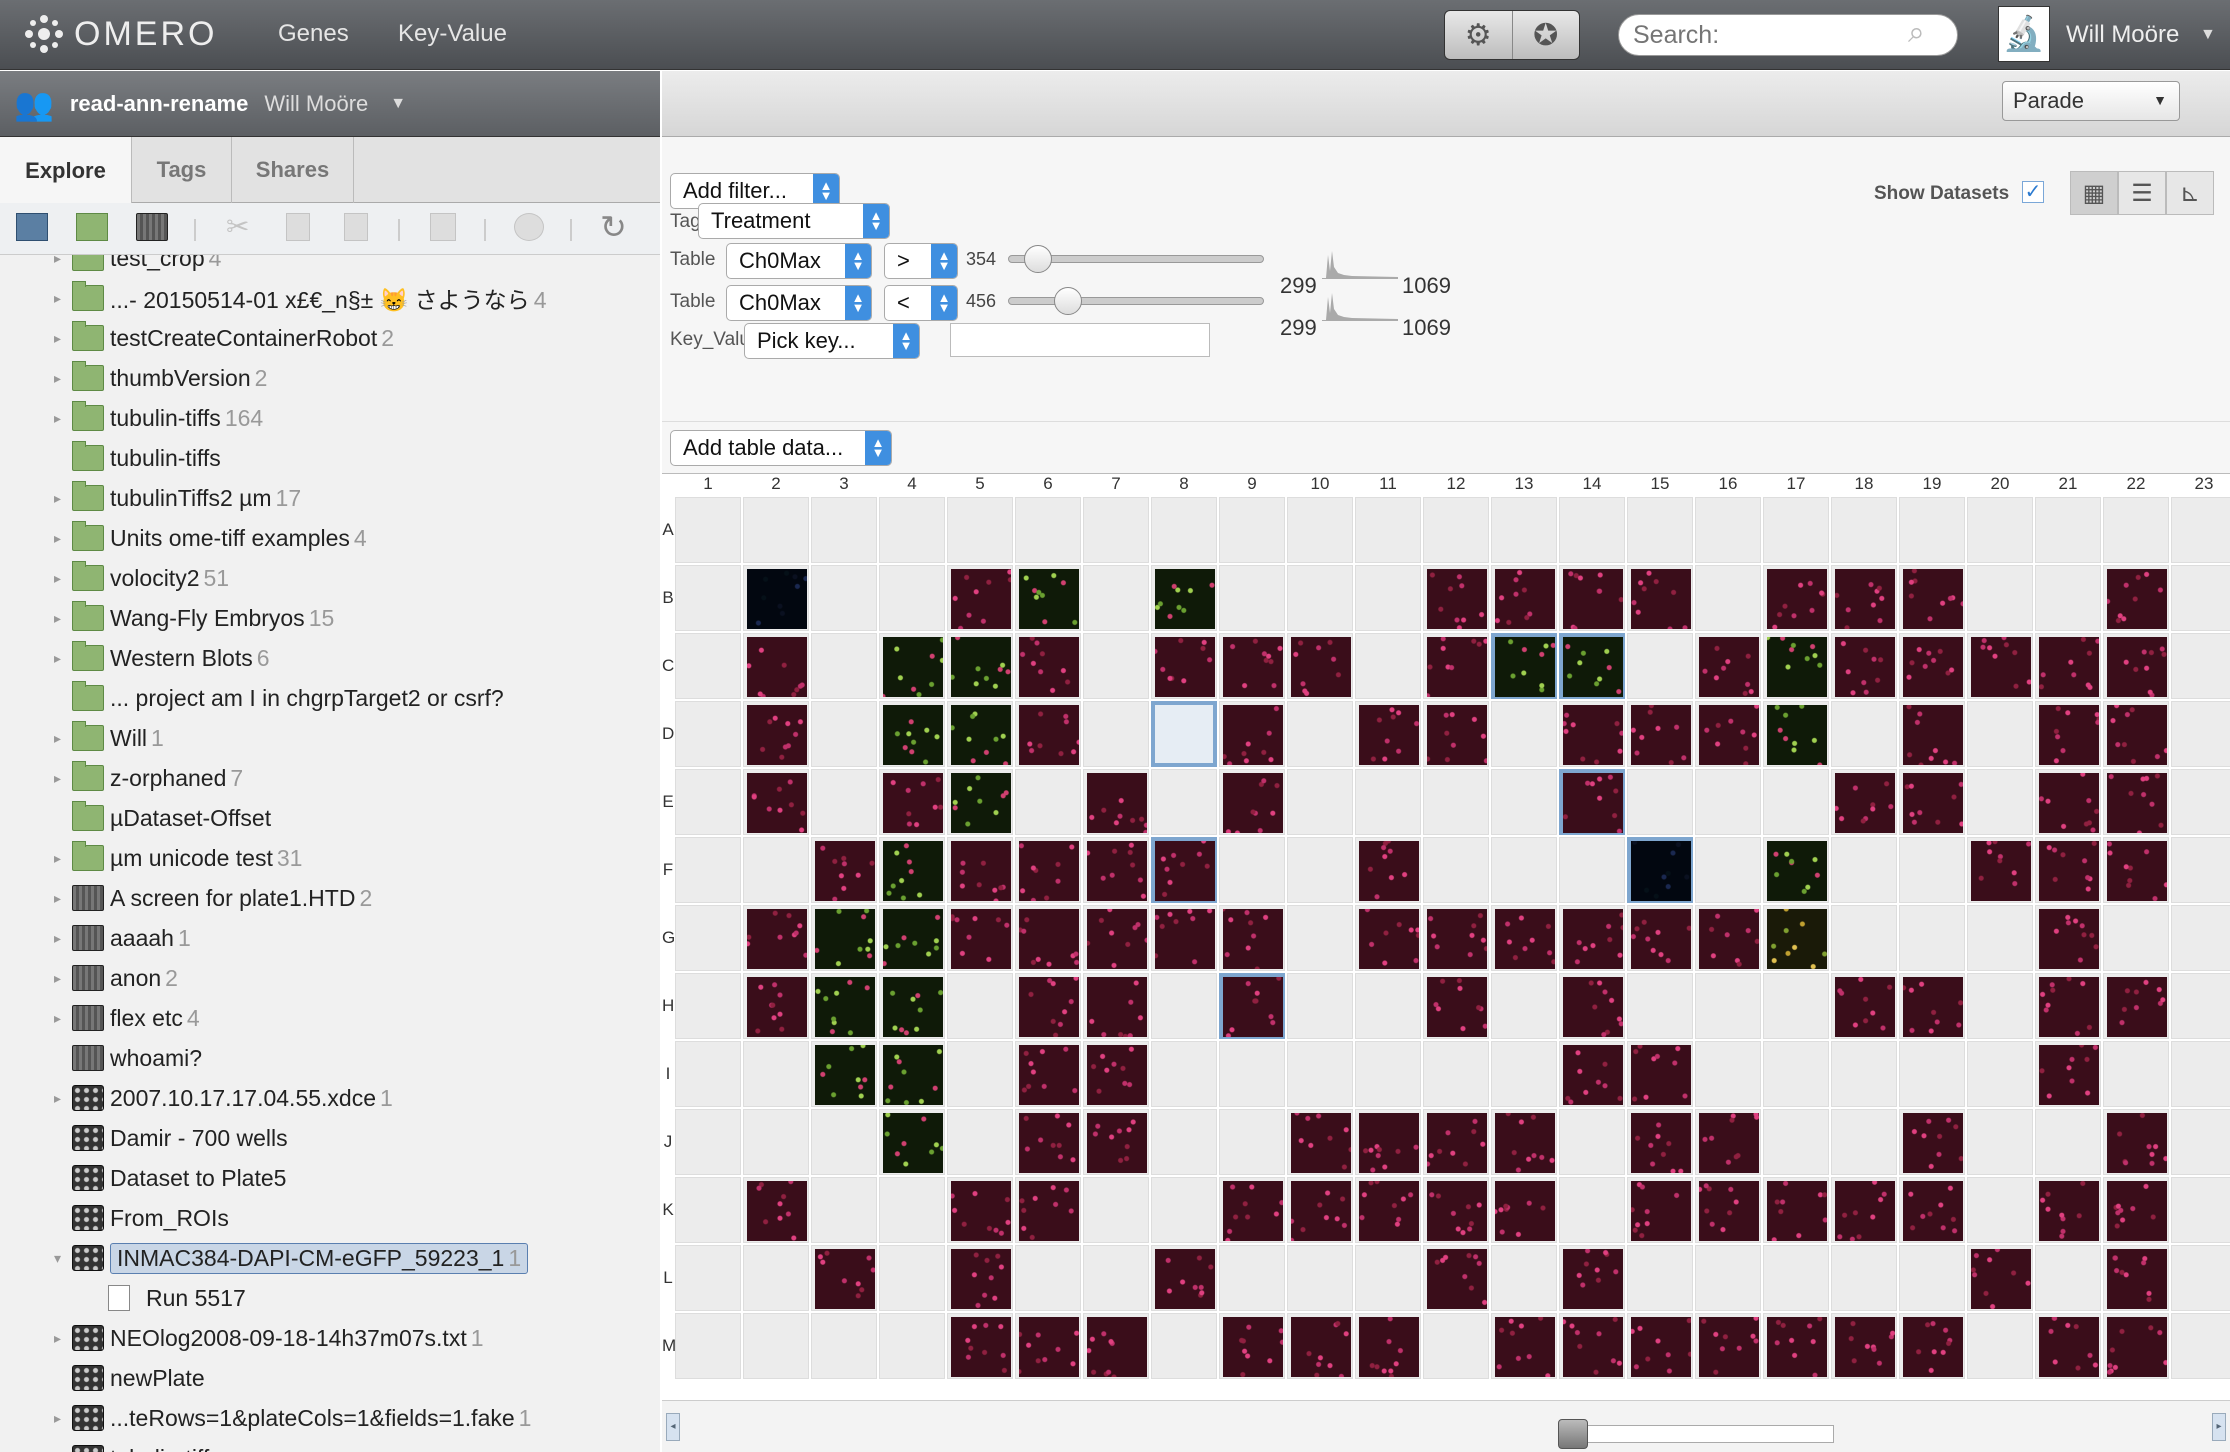 The width and height of the screenshot is (2230, 1452). Describe the element at coordinates (330, 1098) in the screenshot. I see `tree-item: ▸ 2007.10.17.17.04.55.xdce 1` at that location.